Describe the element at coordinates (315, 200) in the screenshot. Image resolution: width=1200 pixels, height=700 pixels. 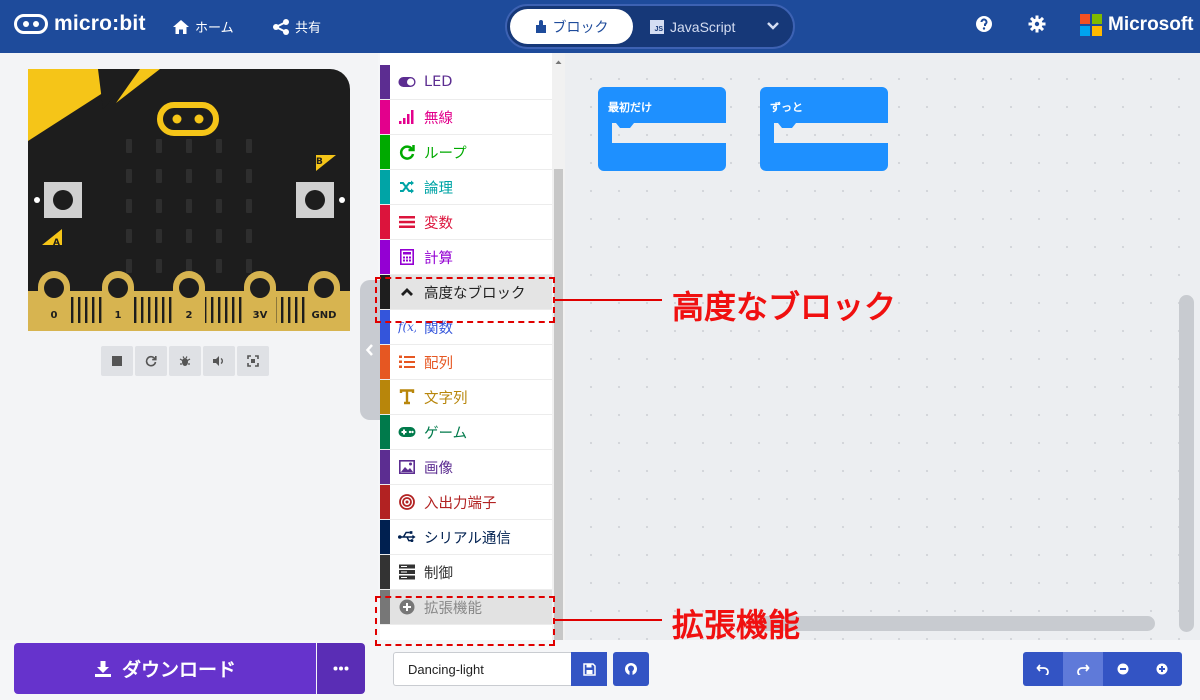
I see `button-b` at that location.